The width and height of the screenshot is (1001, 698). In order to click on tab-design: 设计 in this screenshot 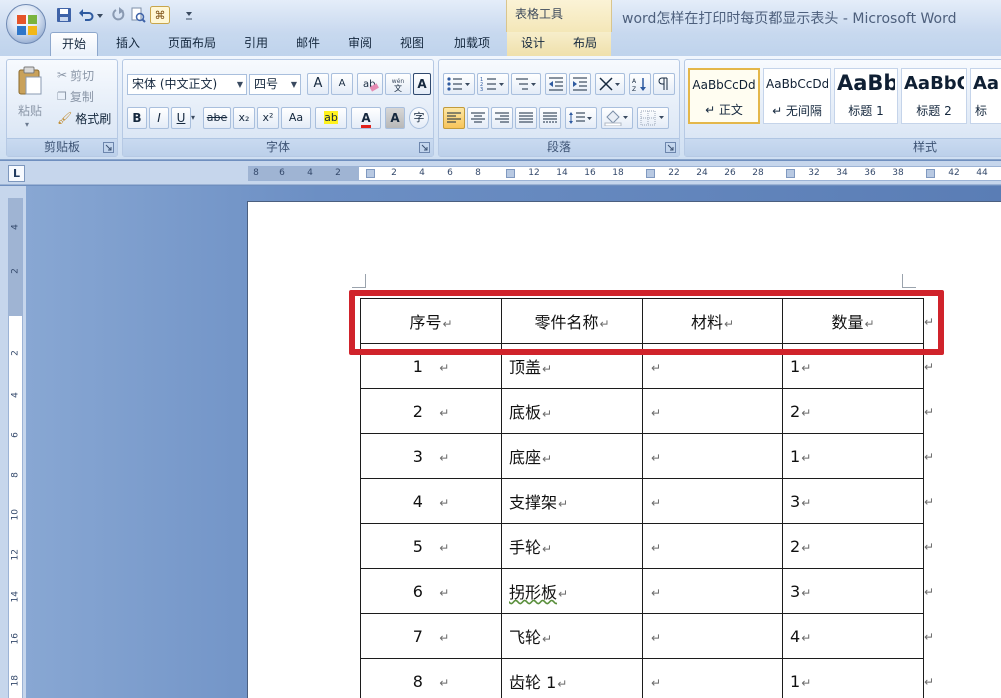, I will do `click(533, 44)`.